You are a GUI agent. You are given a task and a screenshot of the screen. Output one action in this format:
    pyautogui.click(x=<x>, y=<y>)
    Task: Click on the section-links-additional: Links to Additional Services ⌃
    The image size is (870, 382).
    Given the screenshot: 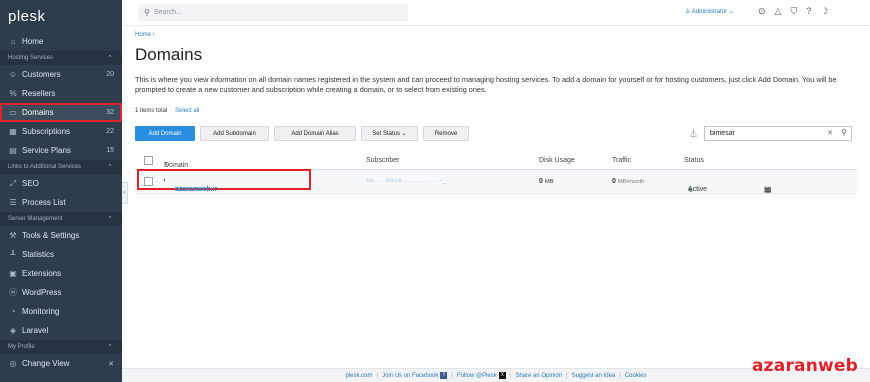 What is the action you would take?
    pyautogui.click(x=61, y=167)
    